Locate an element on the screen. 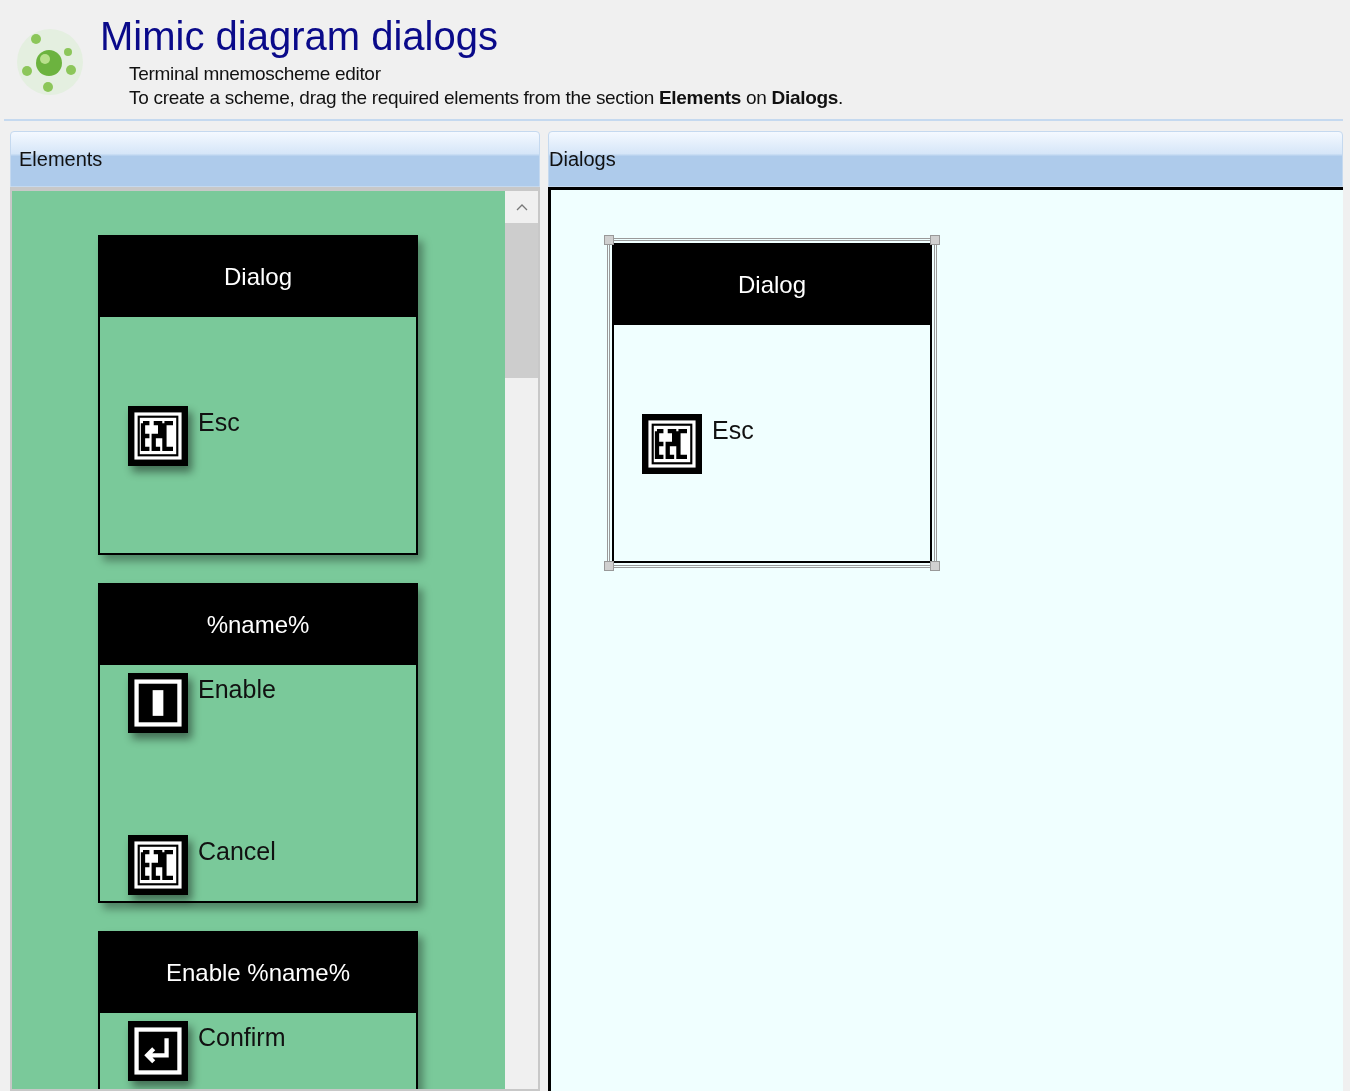 Image resolution: width=1350 pixels, height=1091 pixels. page-title: Mimic diagram dialogs is located at coordinates (299, 36).